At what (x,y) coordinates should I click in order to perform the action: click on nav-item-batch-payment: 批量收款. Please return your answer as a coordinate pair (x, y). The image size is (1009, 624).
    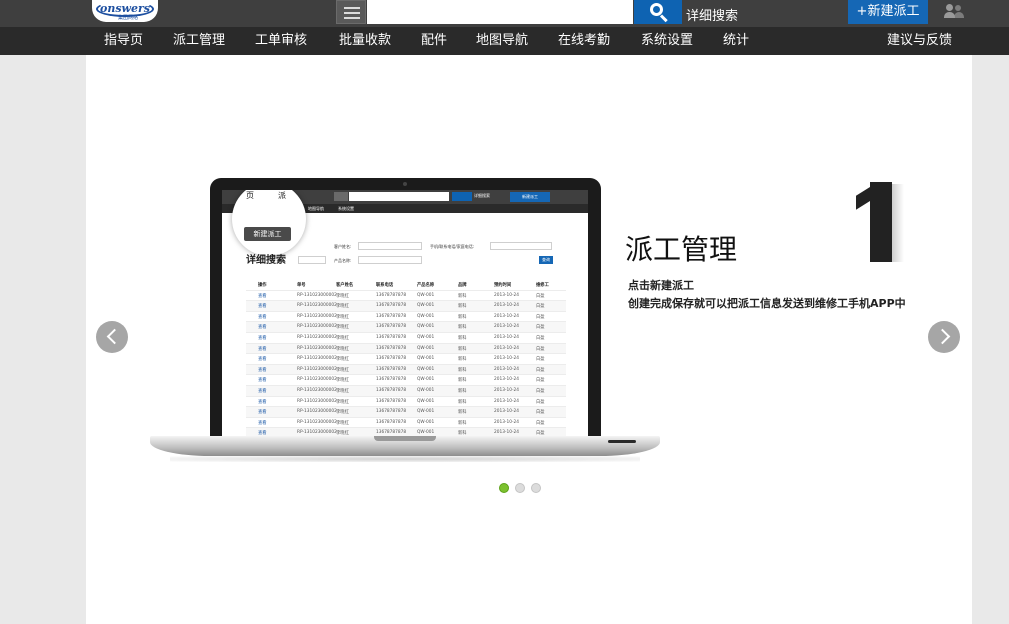
    Looking at the image, I should click on (365, 41).